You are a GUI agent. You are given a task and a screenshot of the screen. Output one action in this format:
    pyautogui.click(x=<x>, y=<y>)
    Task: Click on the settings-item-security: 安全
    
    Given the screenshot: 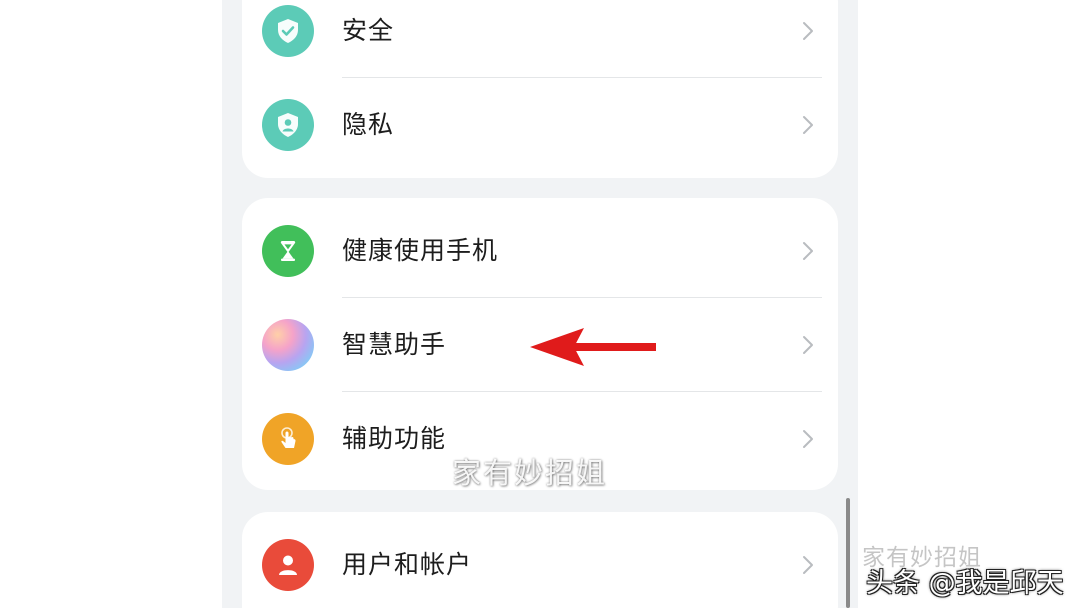 What is the action you would take?
    pyautogui.click(x=540, y=39)
    